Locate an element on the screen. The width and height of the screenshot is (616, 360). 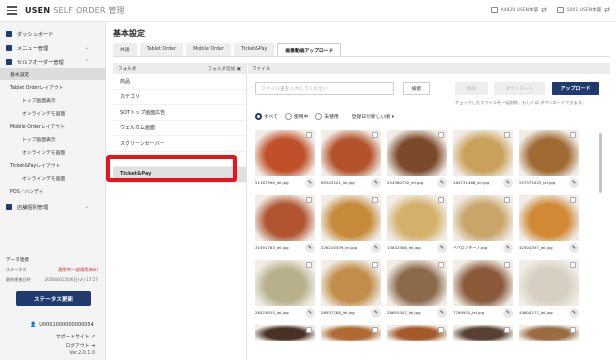
support-link-label: サポートサイト is located at coordinates (72, 337).